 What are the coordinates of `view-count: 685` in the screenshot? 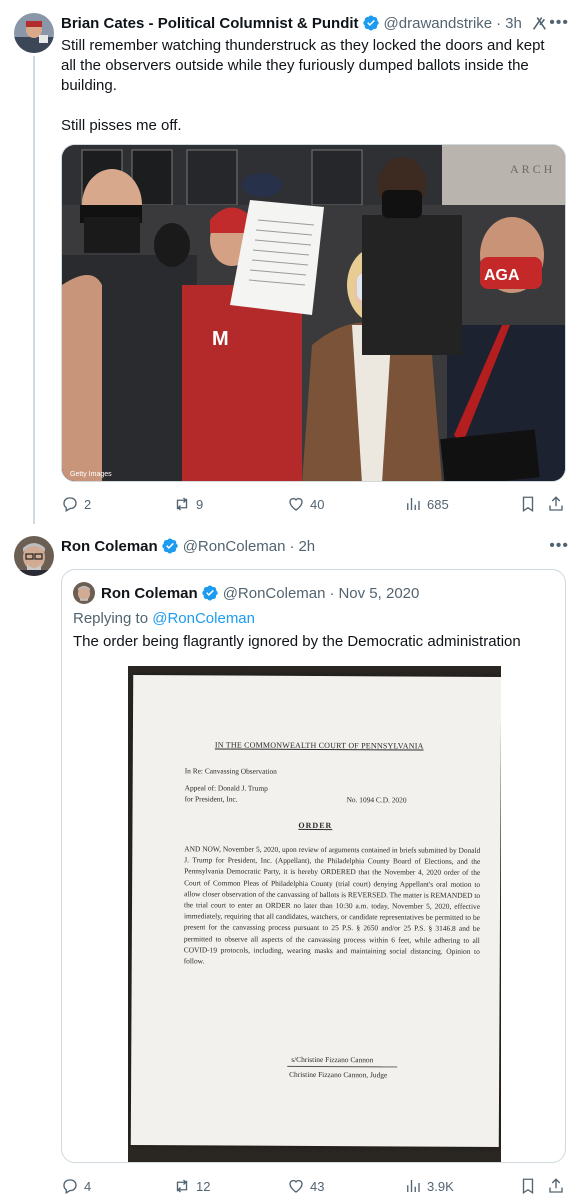 It's located at (438, 504).